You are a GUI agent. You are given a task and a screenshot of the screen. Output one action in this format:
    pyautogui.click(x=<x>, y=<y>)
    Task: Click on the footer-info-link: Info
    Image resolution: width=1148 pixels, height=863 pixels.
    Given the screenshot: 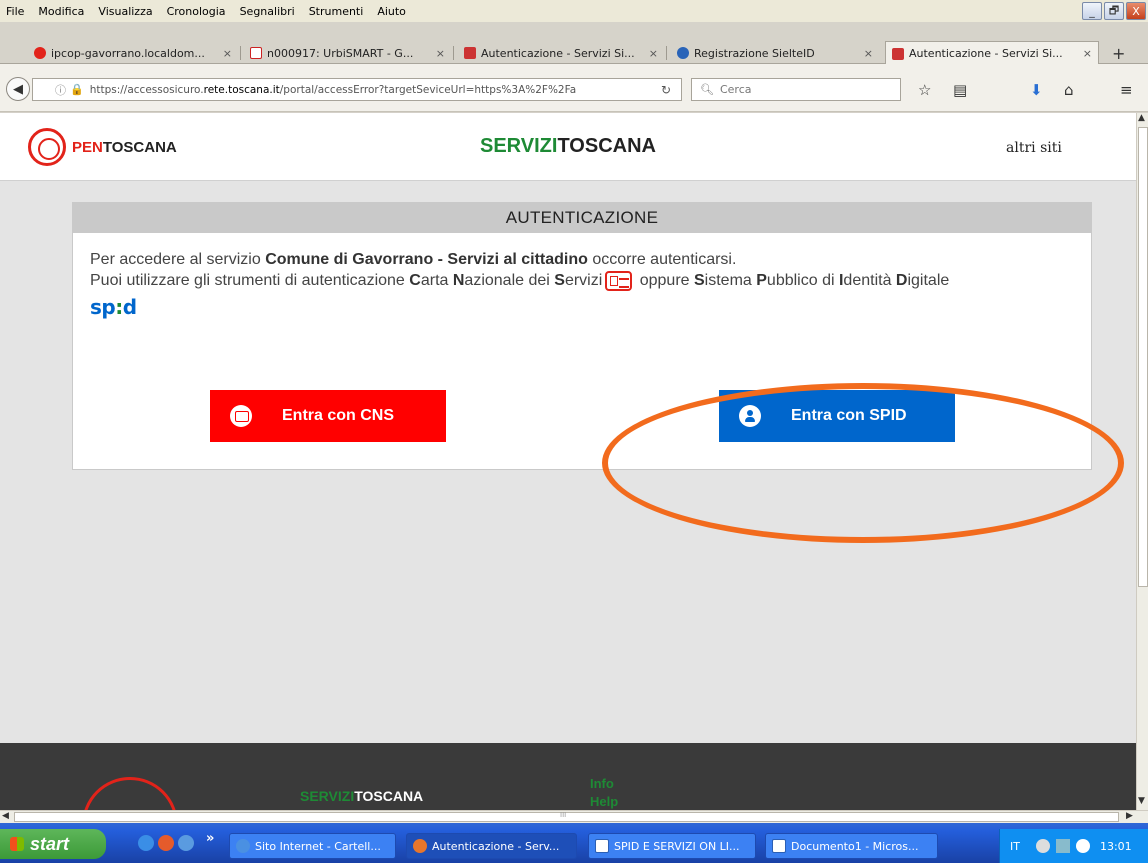 What is the action you would take?
    pyautogui.click(x=602, y=783)
    